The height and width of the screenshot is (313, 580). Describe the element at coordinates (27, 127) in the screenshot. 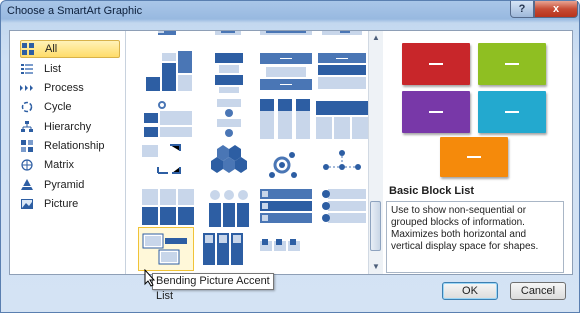

I see `hierarchy-icon` at that location.